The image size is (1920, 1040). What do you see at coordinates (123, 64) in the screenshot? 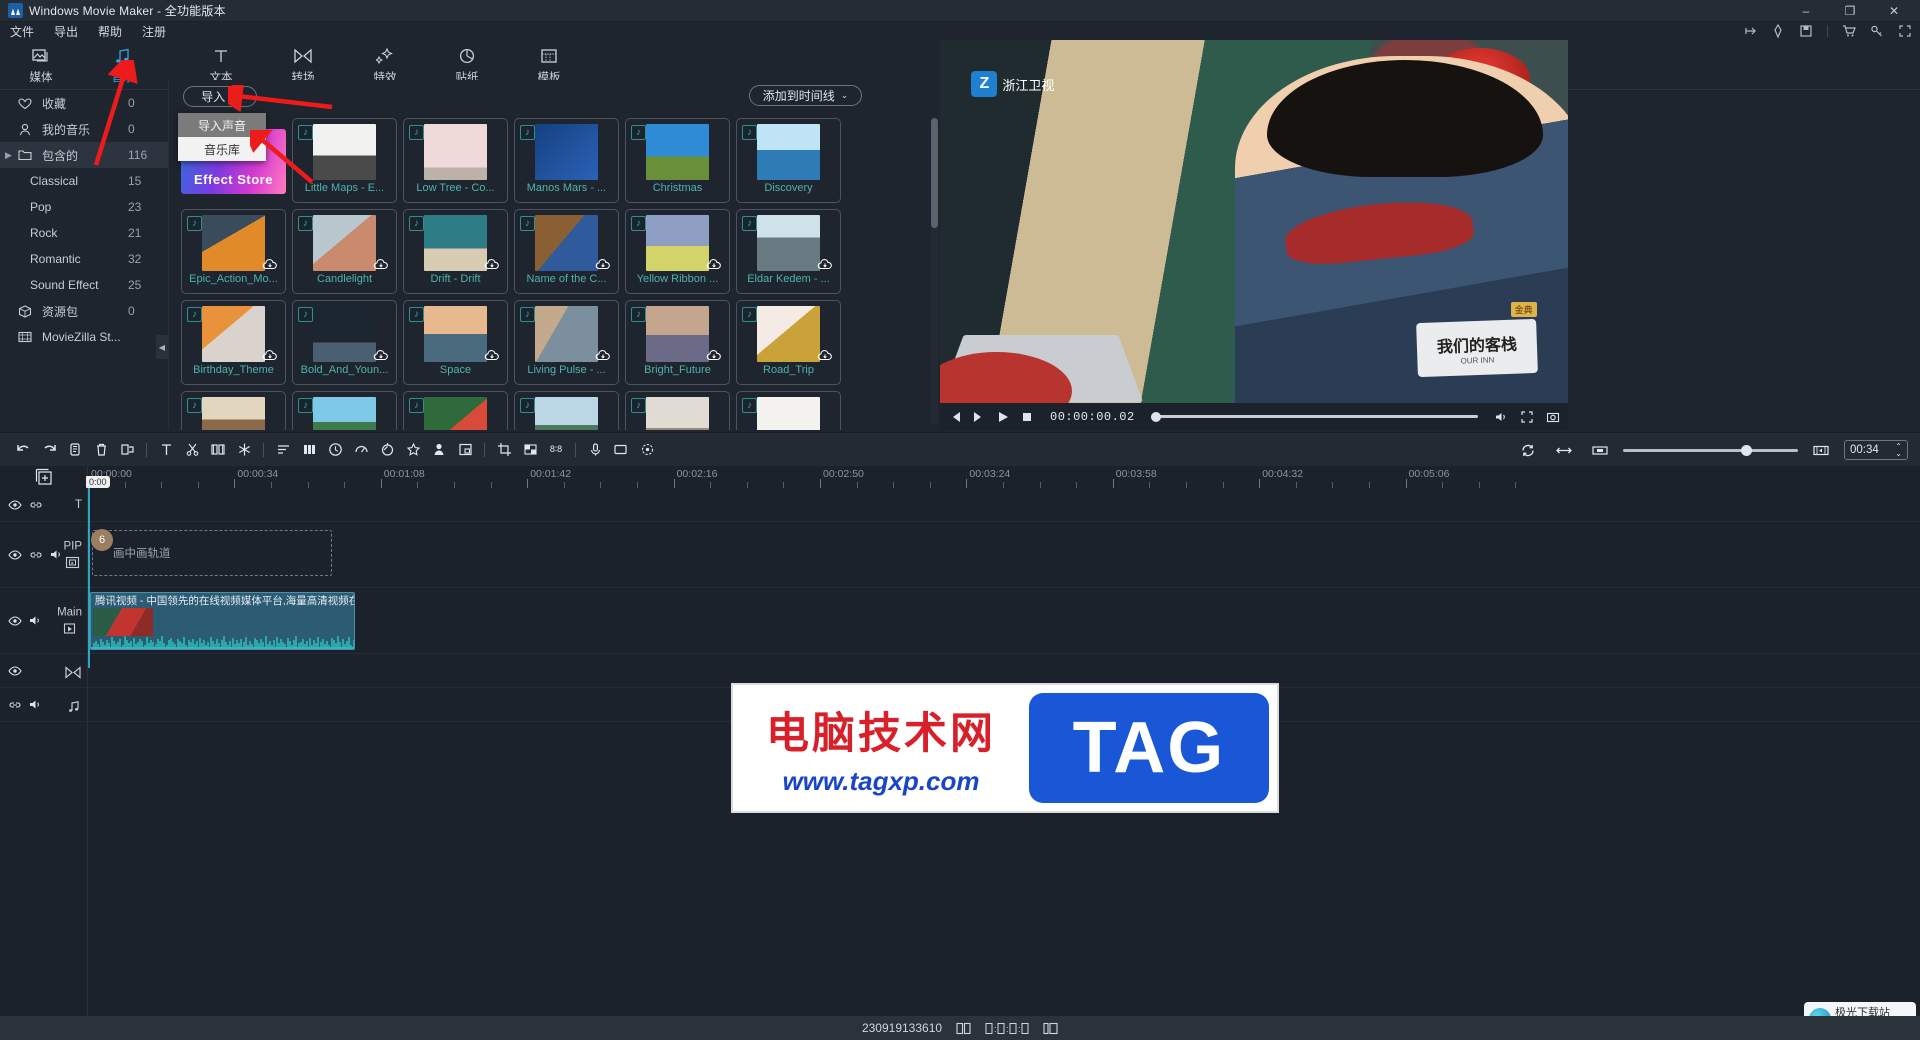
I see `tab-music: 音乐` at bounding box center [123, 64].